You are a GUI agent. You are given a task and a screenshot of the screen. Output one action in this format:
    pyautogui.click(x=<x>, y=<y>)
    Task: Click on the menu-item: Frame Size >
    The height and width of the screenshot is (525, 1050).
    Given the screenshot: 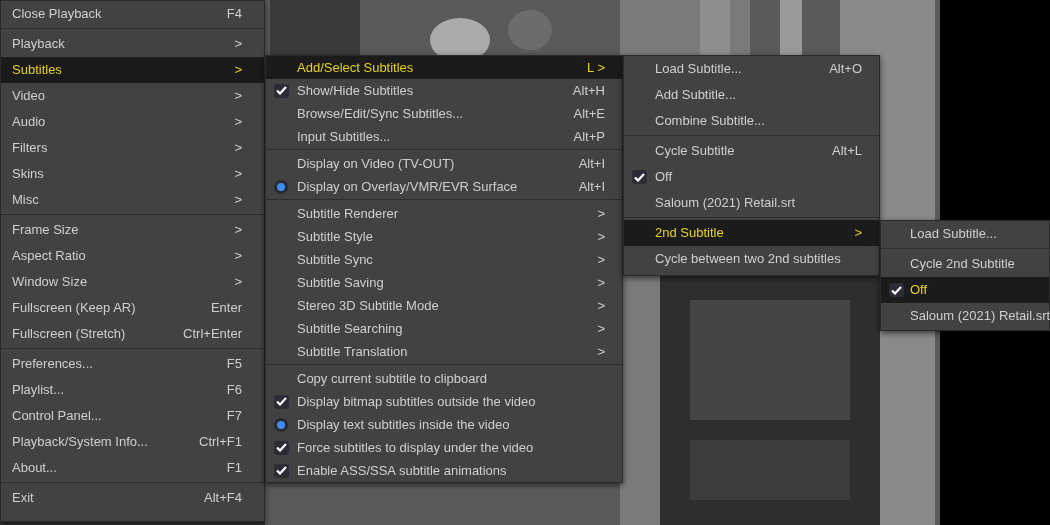 What is the action you would take?
    pyautogui.click(x=132, y=230)
    